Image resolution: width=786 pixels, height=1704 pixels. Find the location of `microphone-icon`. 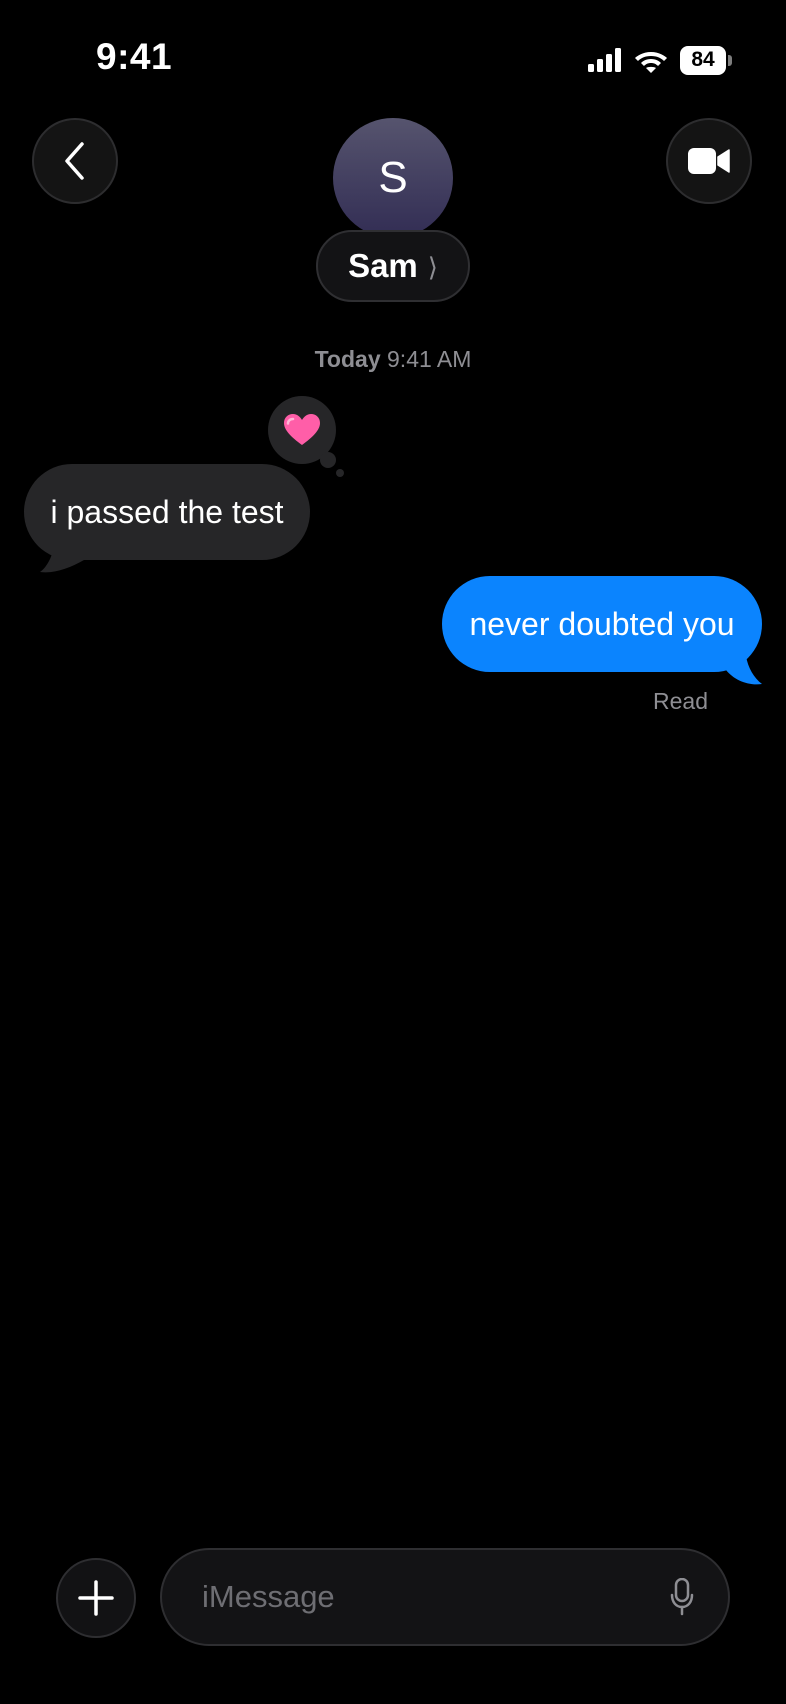

microphone-icon is located at coordinates (682, 1597).